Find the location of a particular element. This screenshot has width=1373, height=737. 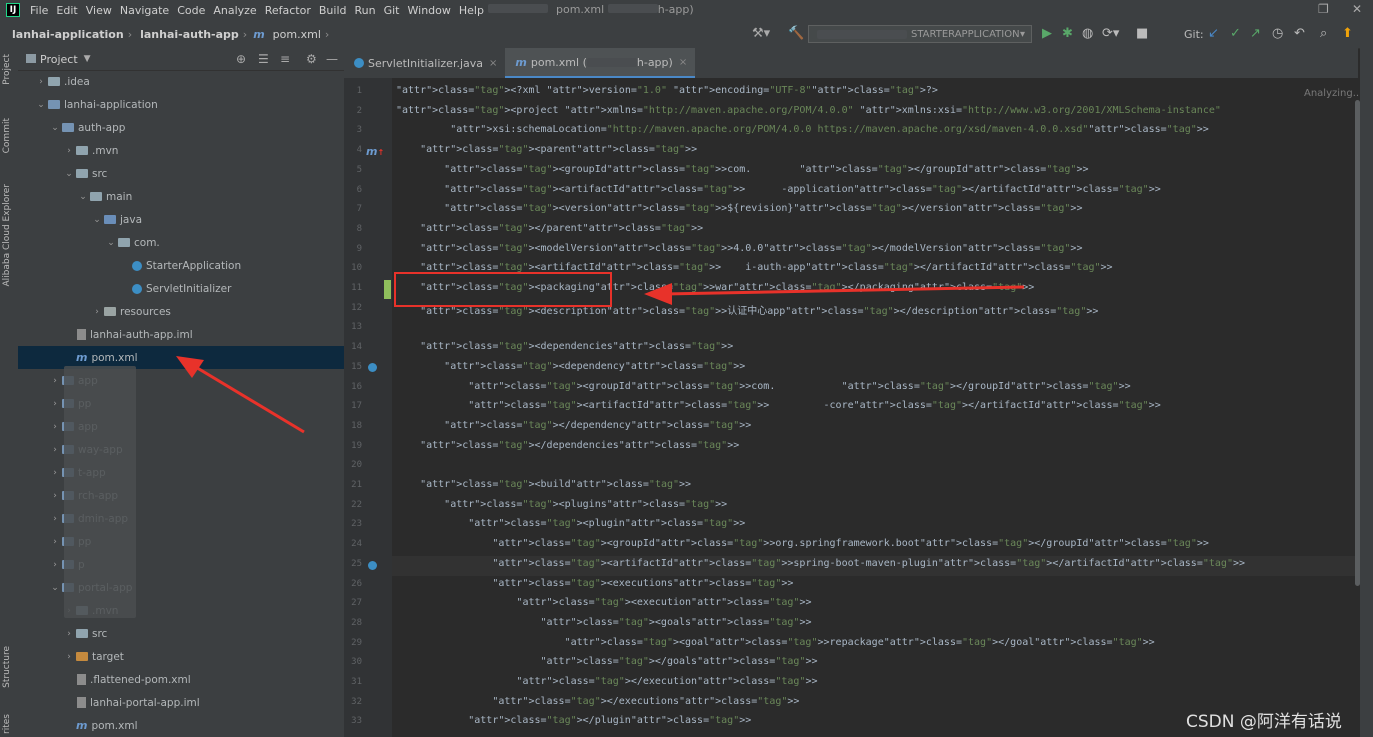

arrow-to-pom-file is located at coordinates (240, 395).